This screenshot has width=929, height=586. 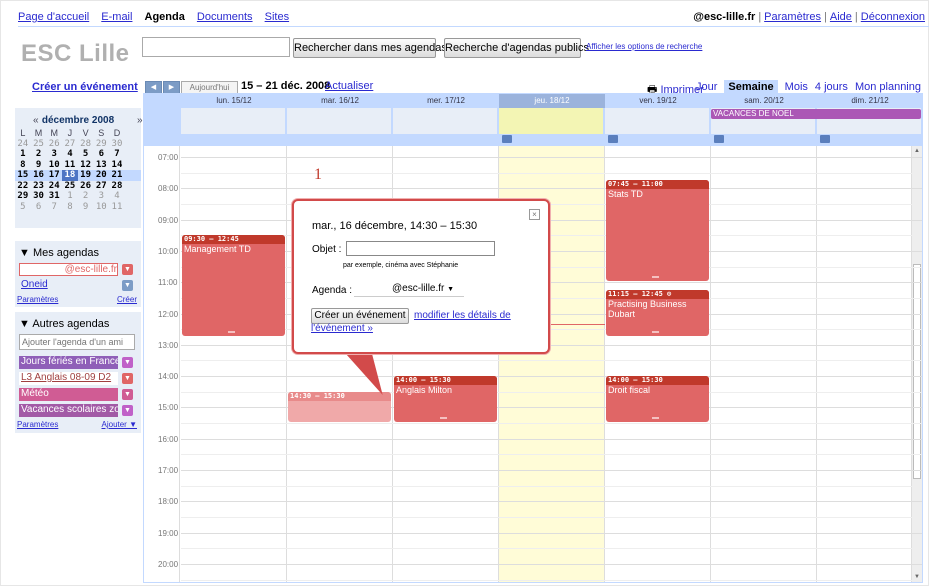 I want to click on calendar-event: 14:30 – 15:30, so click(x=339, y=407).